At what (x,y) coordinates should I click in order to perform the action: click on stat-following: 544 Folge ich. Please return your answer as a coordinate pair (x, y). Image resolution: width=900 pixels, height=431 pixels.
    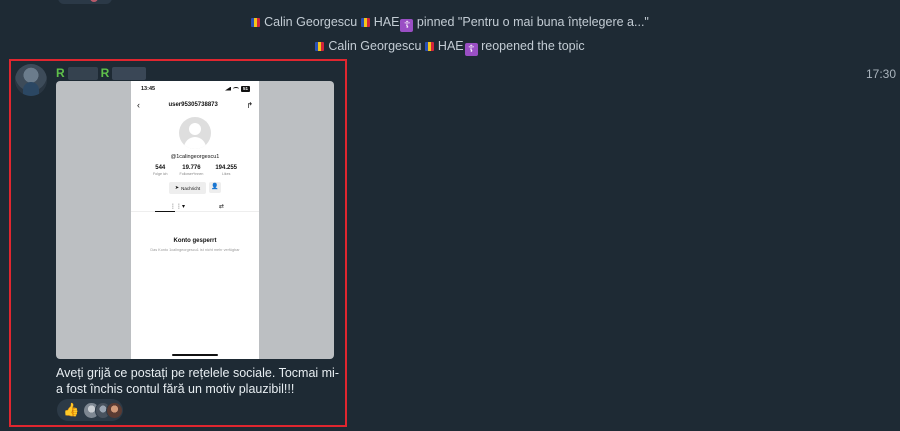
    Looking at the image, I should click on (160, 170).